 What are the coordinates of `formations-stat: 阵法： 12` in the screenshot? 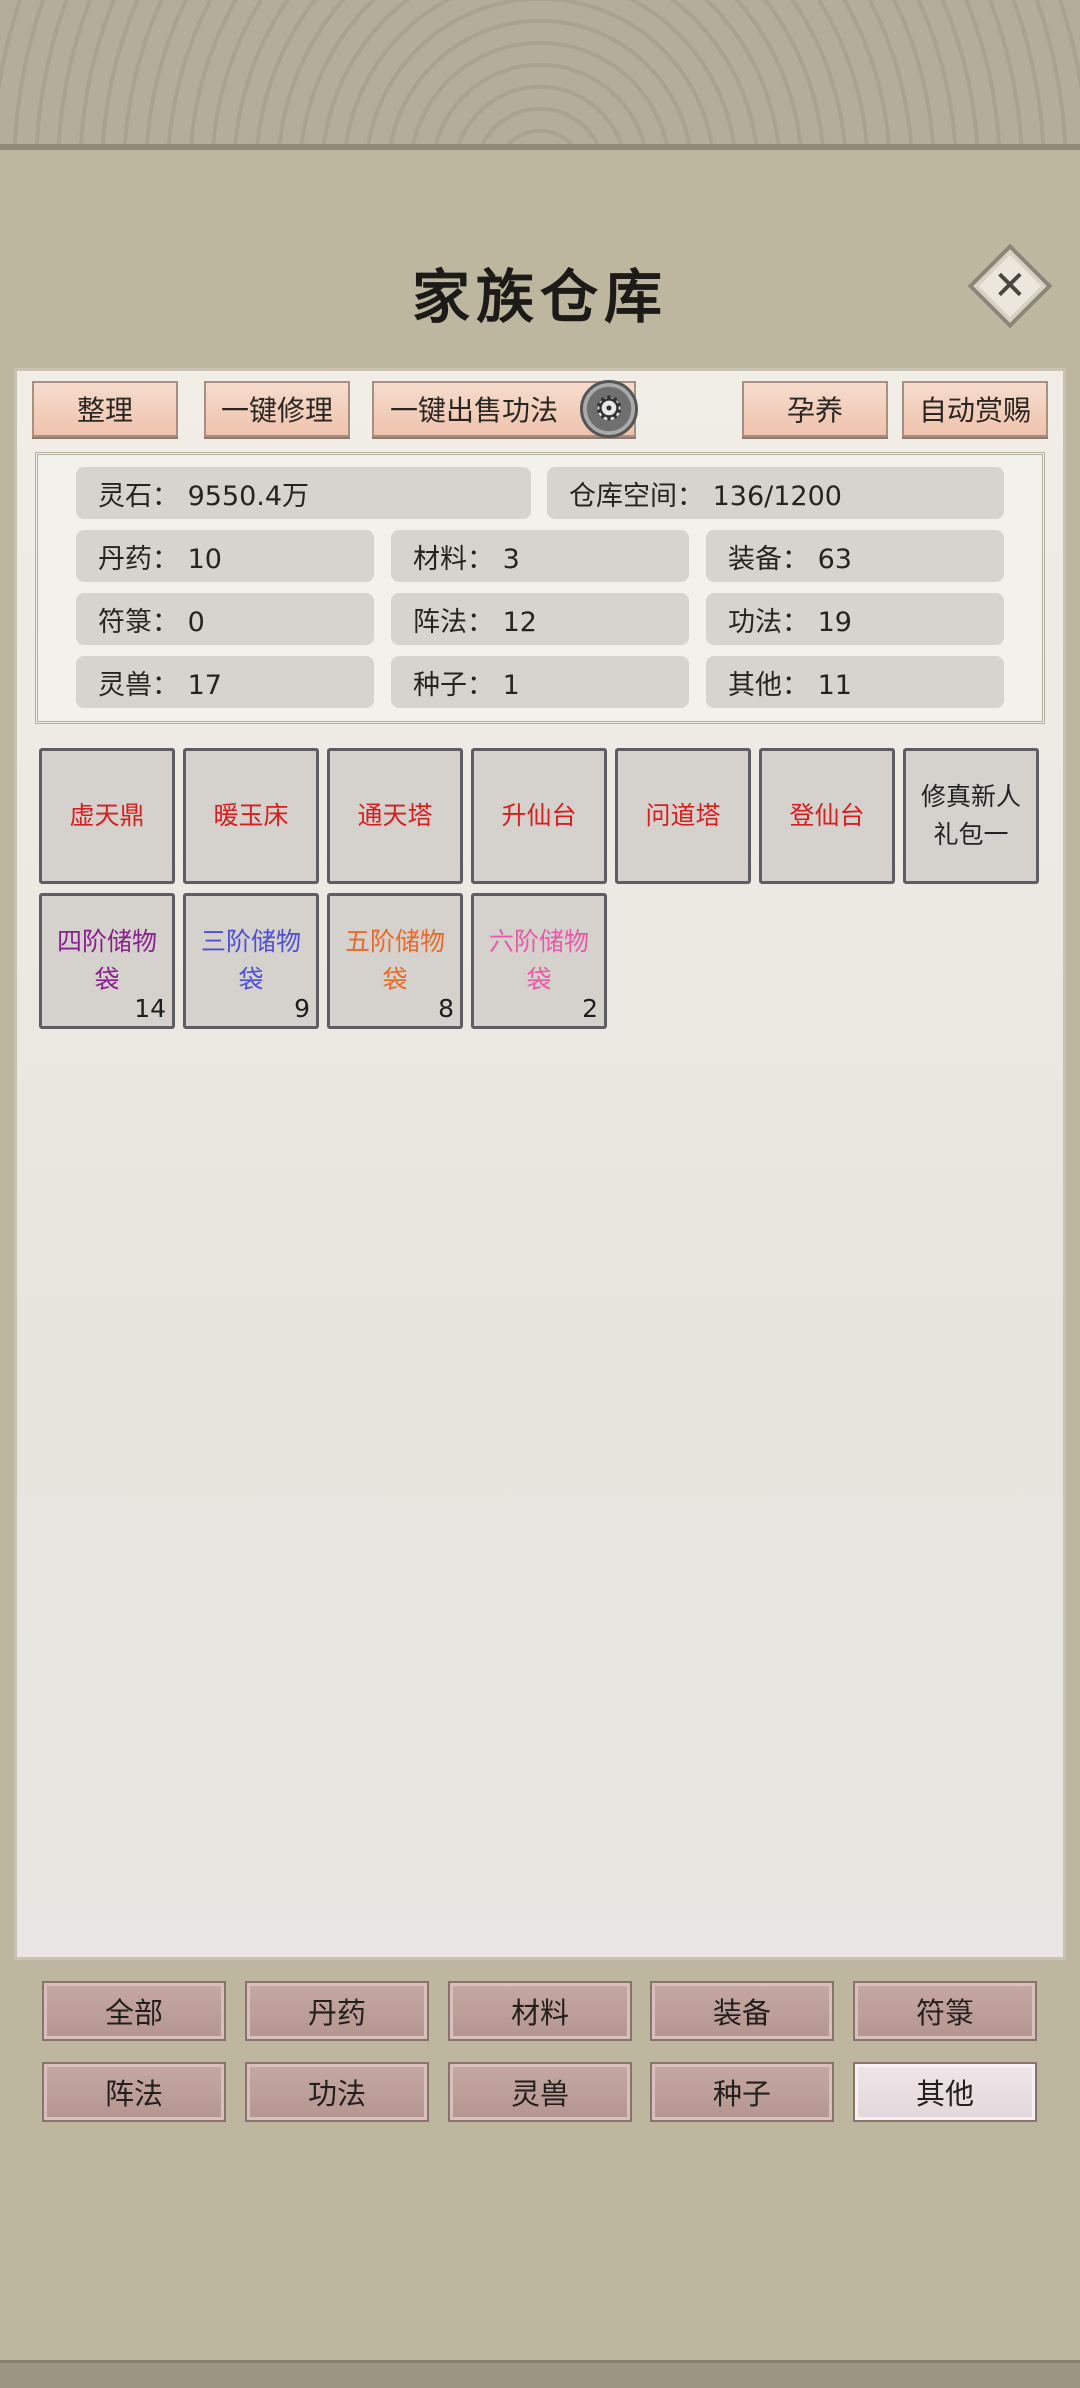 It's located at (540, 619).